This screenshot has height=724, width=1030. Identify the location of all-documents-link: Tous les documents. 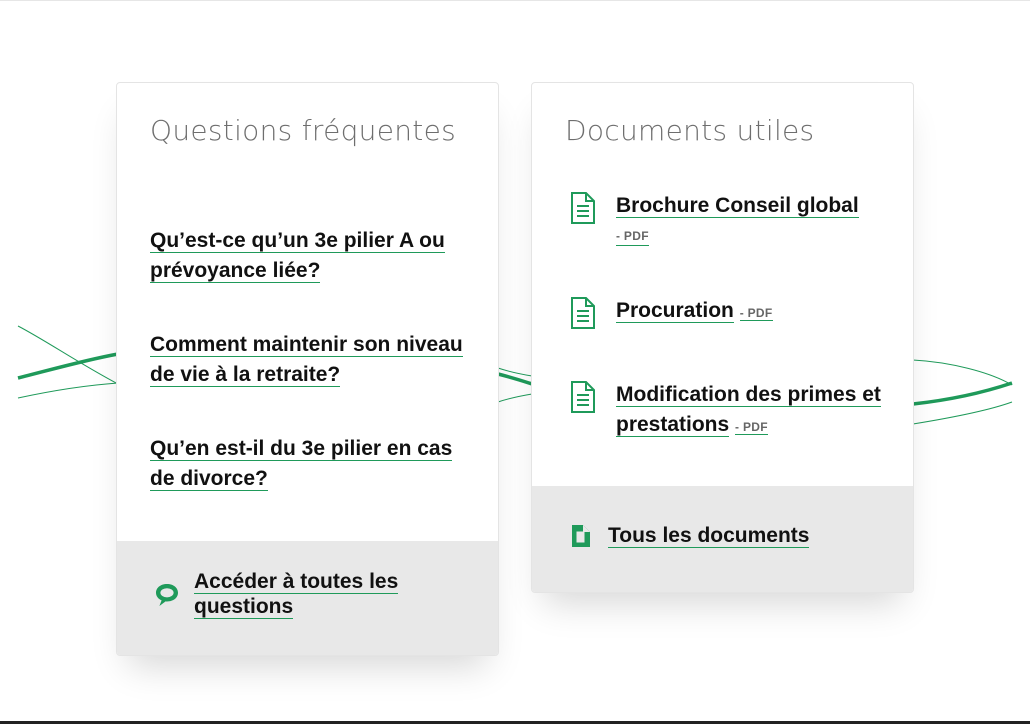
(748, 535).